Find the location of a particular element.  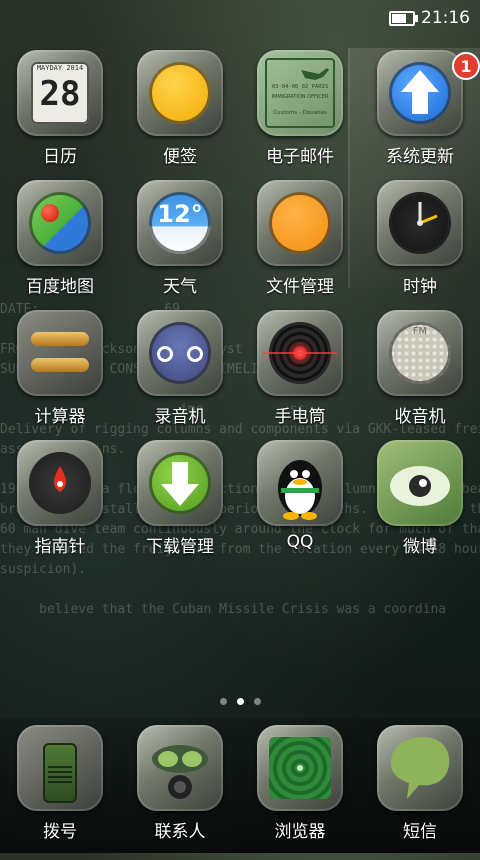

app-label: 录音机 is located at coordinates (180, 417).